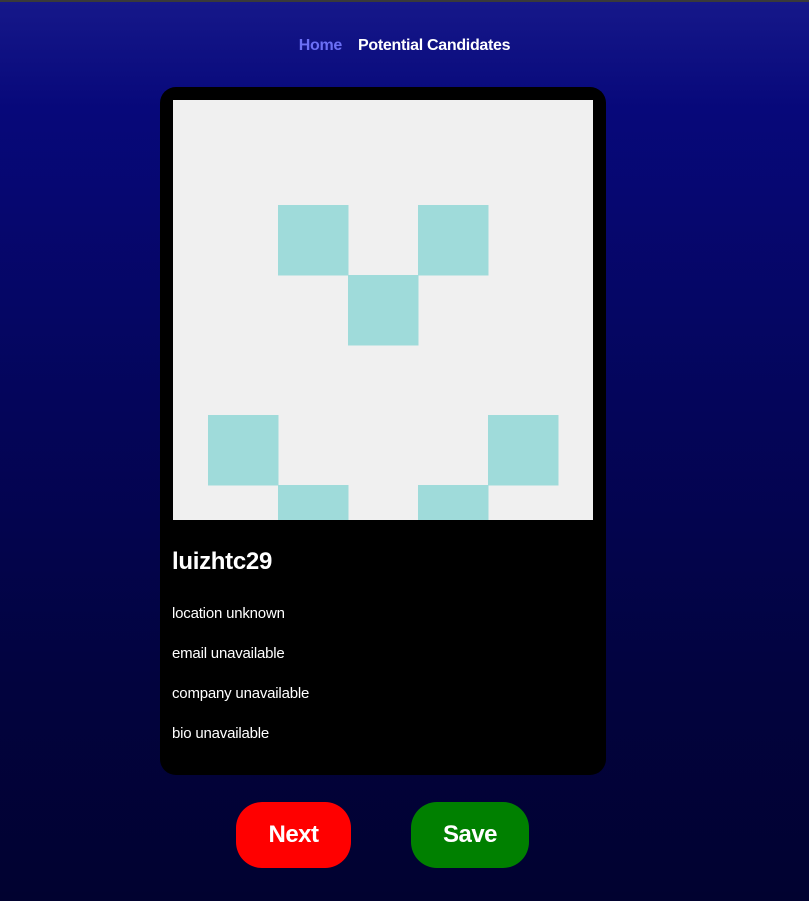 The width and height of the screenshot is (809, 901). I want to click on candidate-bio: bio unavailable, so click(221, 733).